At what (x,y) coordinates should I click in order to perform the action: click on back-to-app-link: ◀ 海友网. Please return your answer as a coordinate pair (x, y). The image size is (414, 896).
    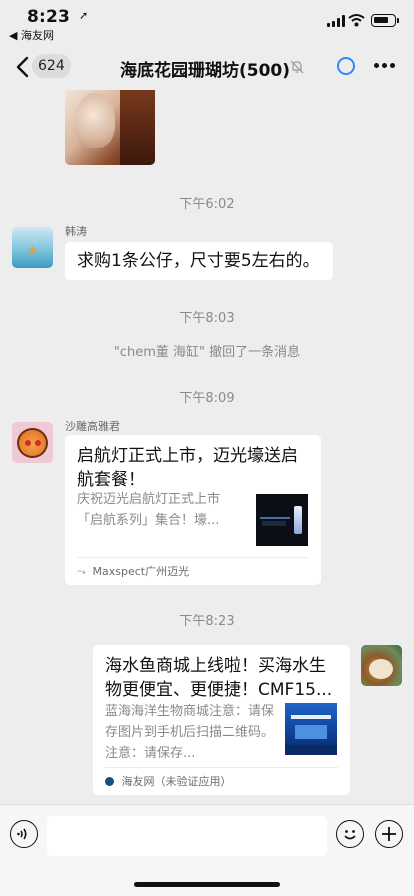
    Looking at the image, I should click on (31, 35).